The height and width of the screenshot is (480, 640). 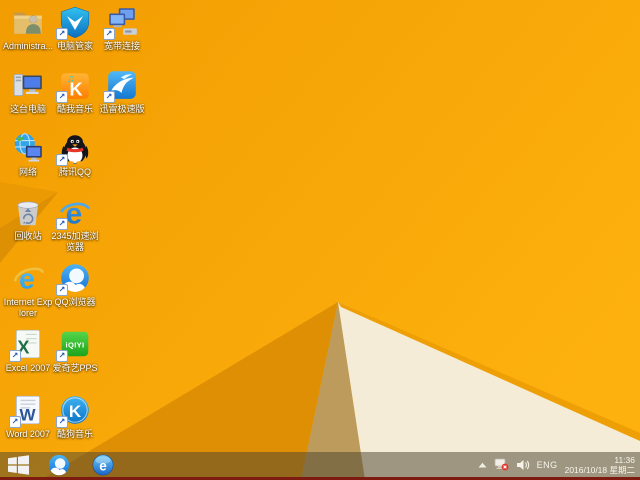 What do you see at coordinates (523, 465) in the screenshot?
I see `volume-icon` at bounding box center [523, 465].